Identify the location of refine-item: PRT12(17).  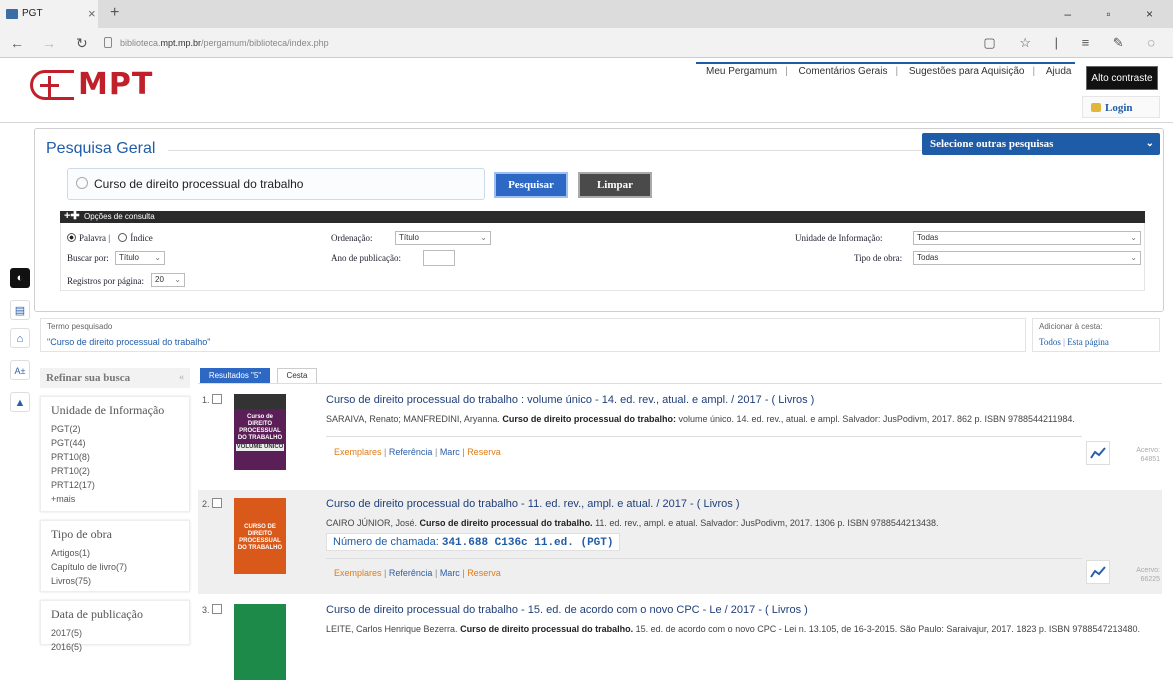
(120, 485).